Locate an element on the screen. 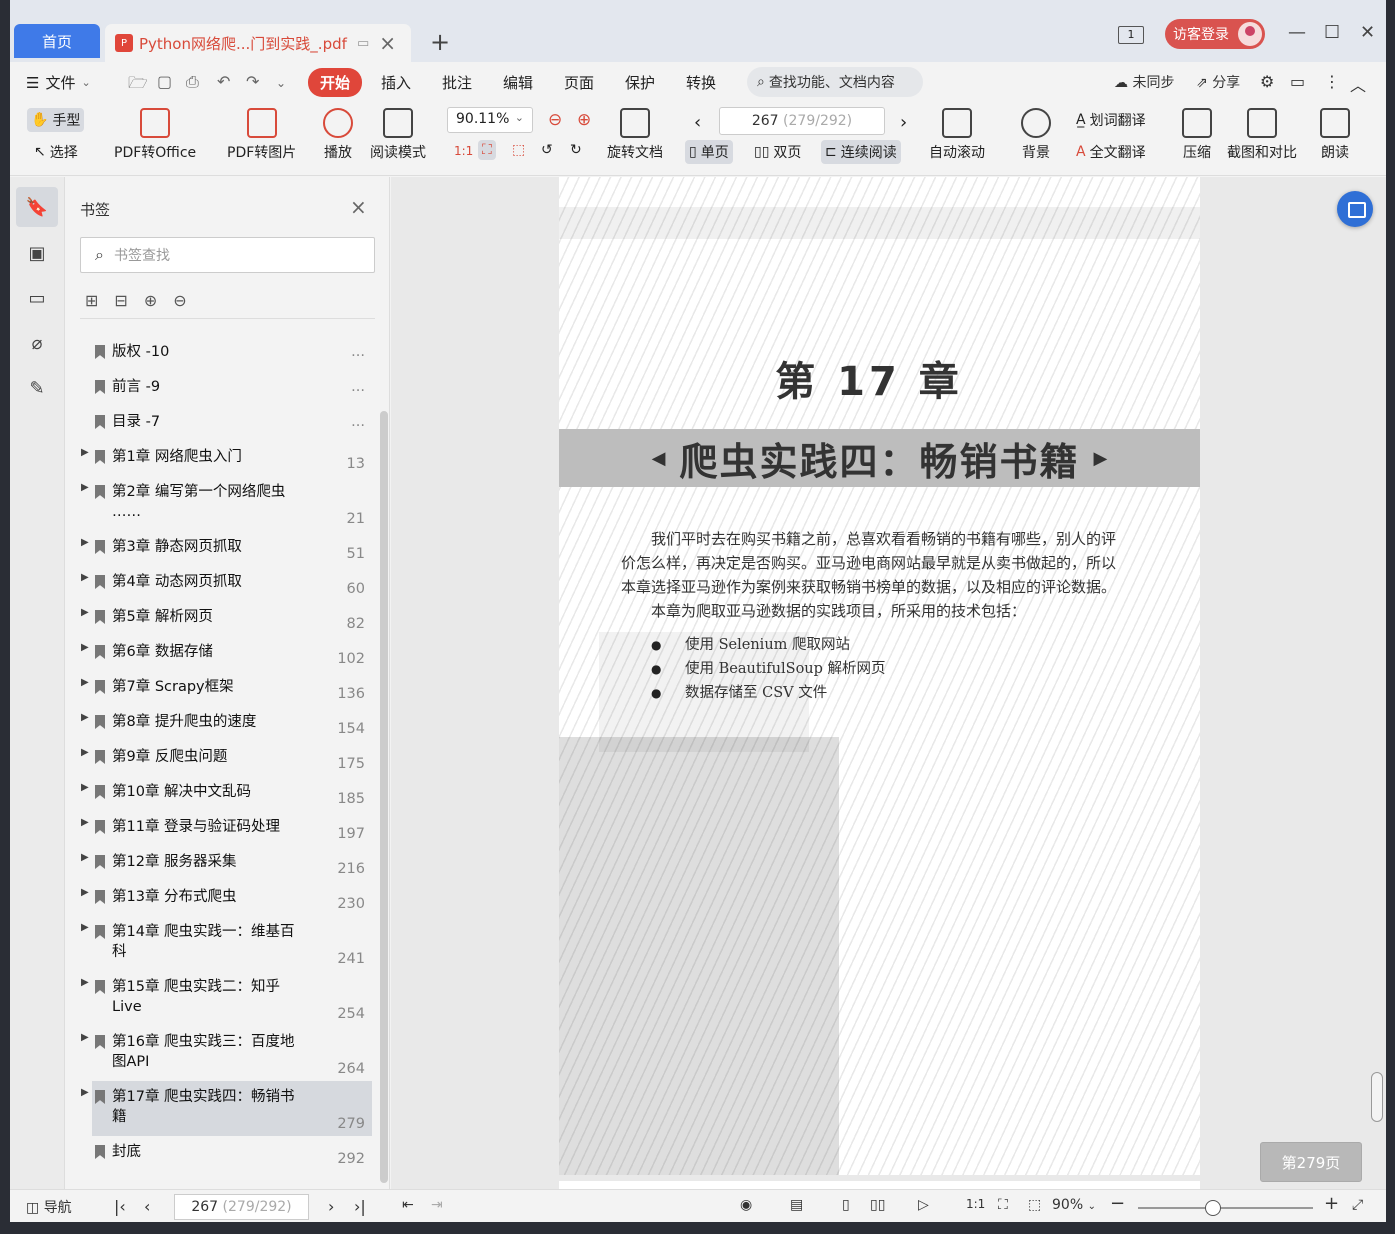  save-icon: ▢ is located at coordinates (164, 81).